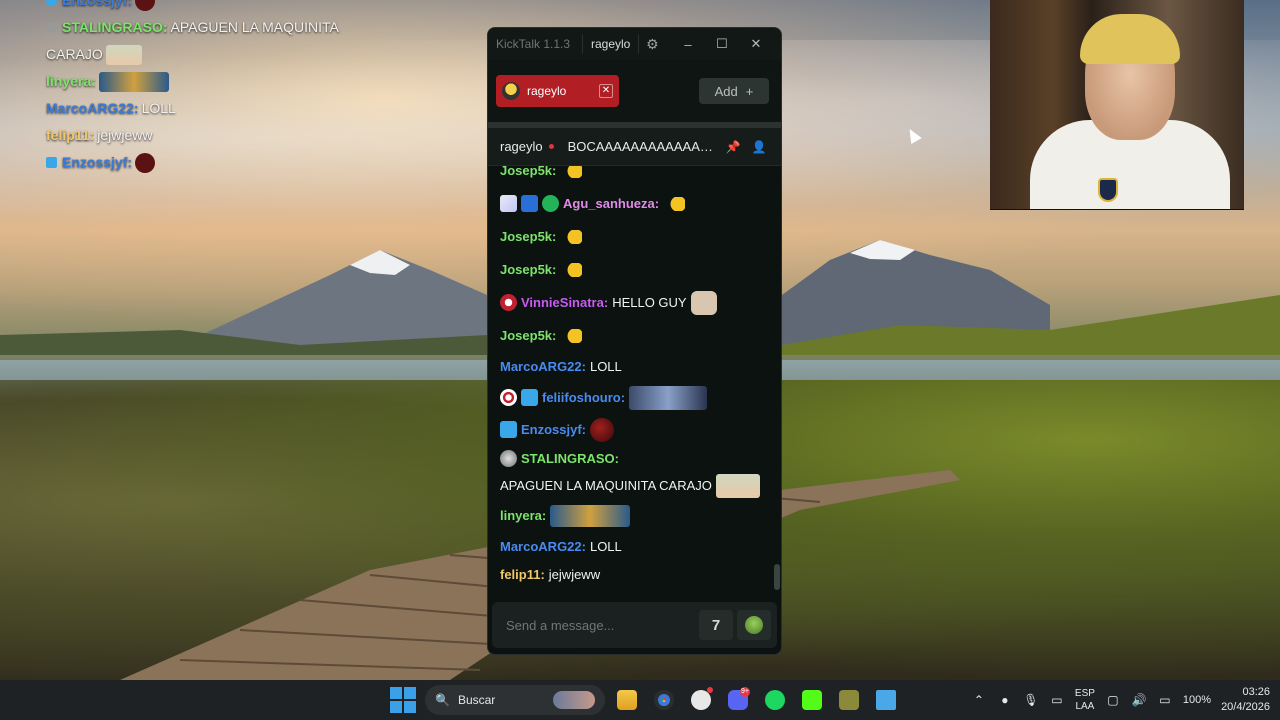  I want to click on spotify-icon, so click(775, 700).